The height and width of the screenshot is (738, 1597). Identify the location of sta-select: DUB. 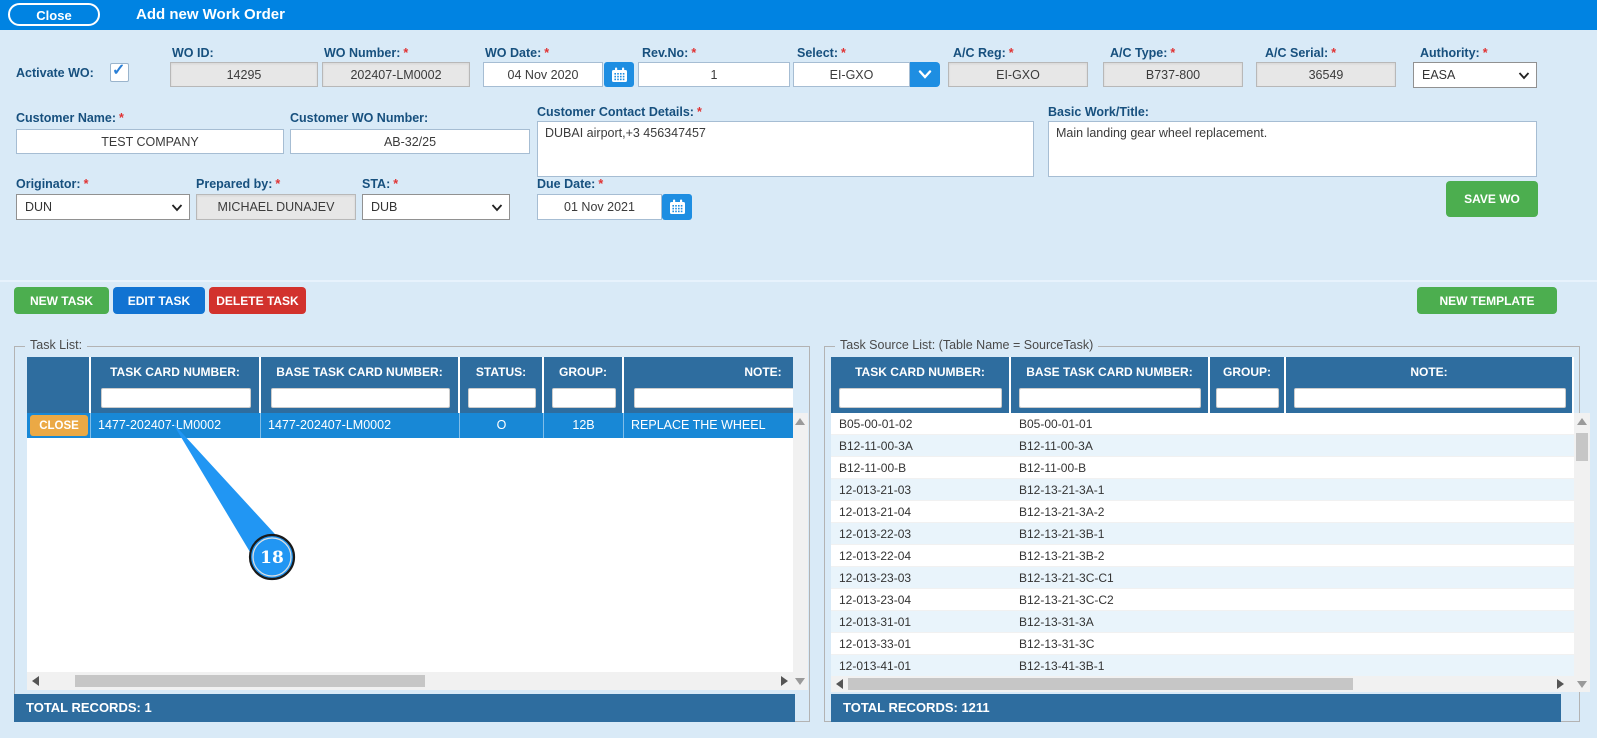
(436, 207).